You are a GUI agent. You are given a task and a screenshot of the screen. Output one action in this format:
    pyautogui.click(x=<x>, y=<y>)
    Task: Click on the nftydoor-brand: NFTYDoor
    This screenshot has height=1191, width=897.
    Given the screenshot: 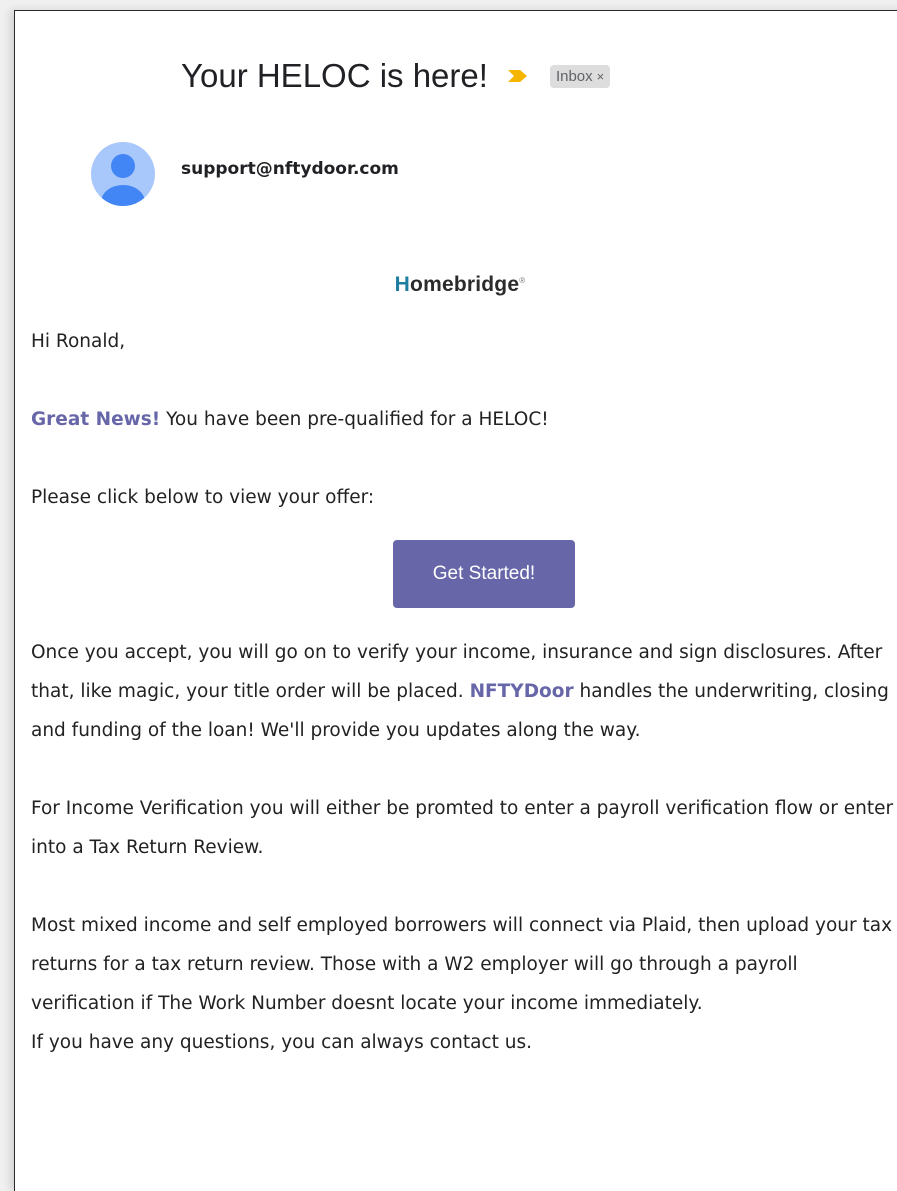 What is the action you would take?
    pyautogui.click(x=521, y=691)
    